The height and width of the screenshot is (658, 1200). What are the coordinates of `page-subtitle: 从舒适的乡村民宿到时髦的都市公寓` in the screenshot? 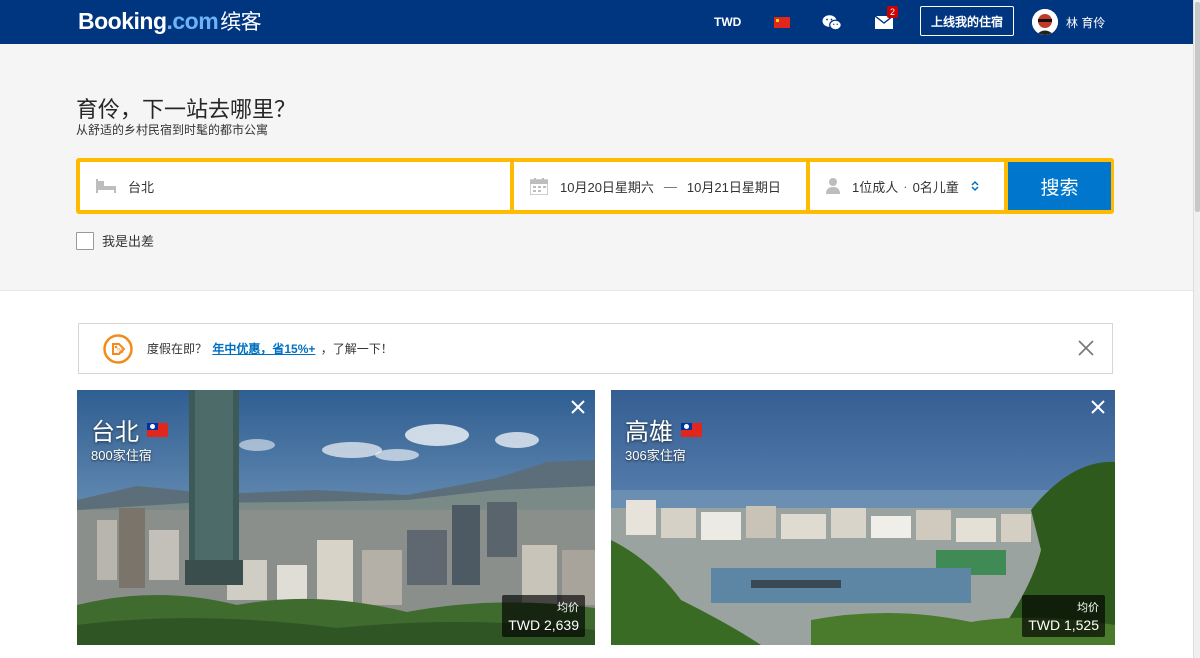 It's located at (172, 130).